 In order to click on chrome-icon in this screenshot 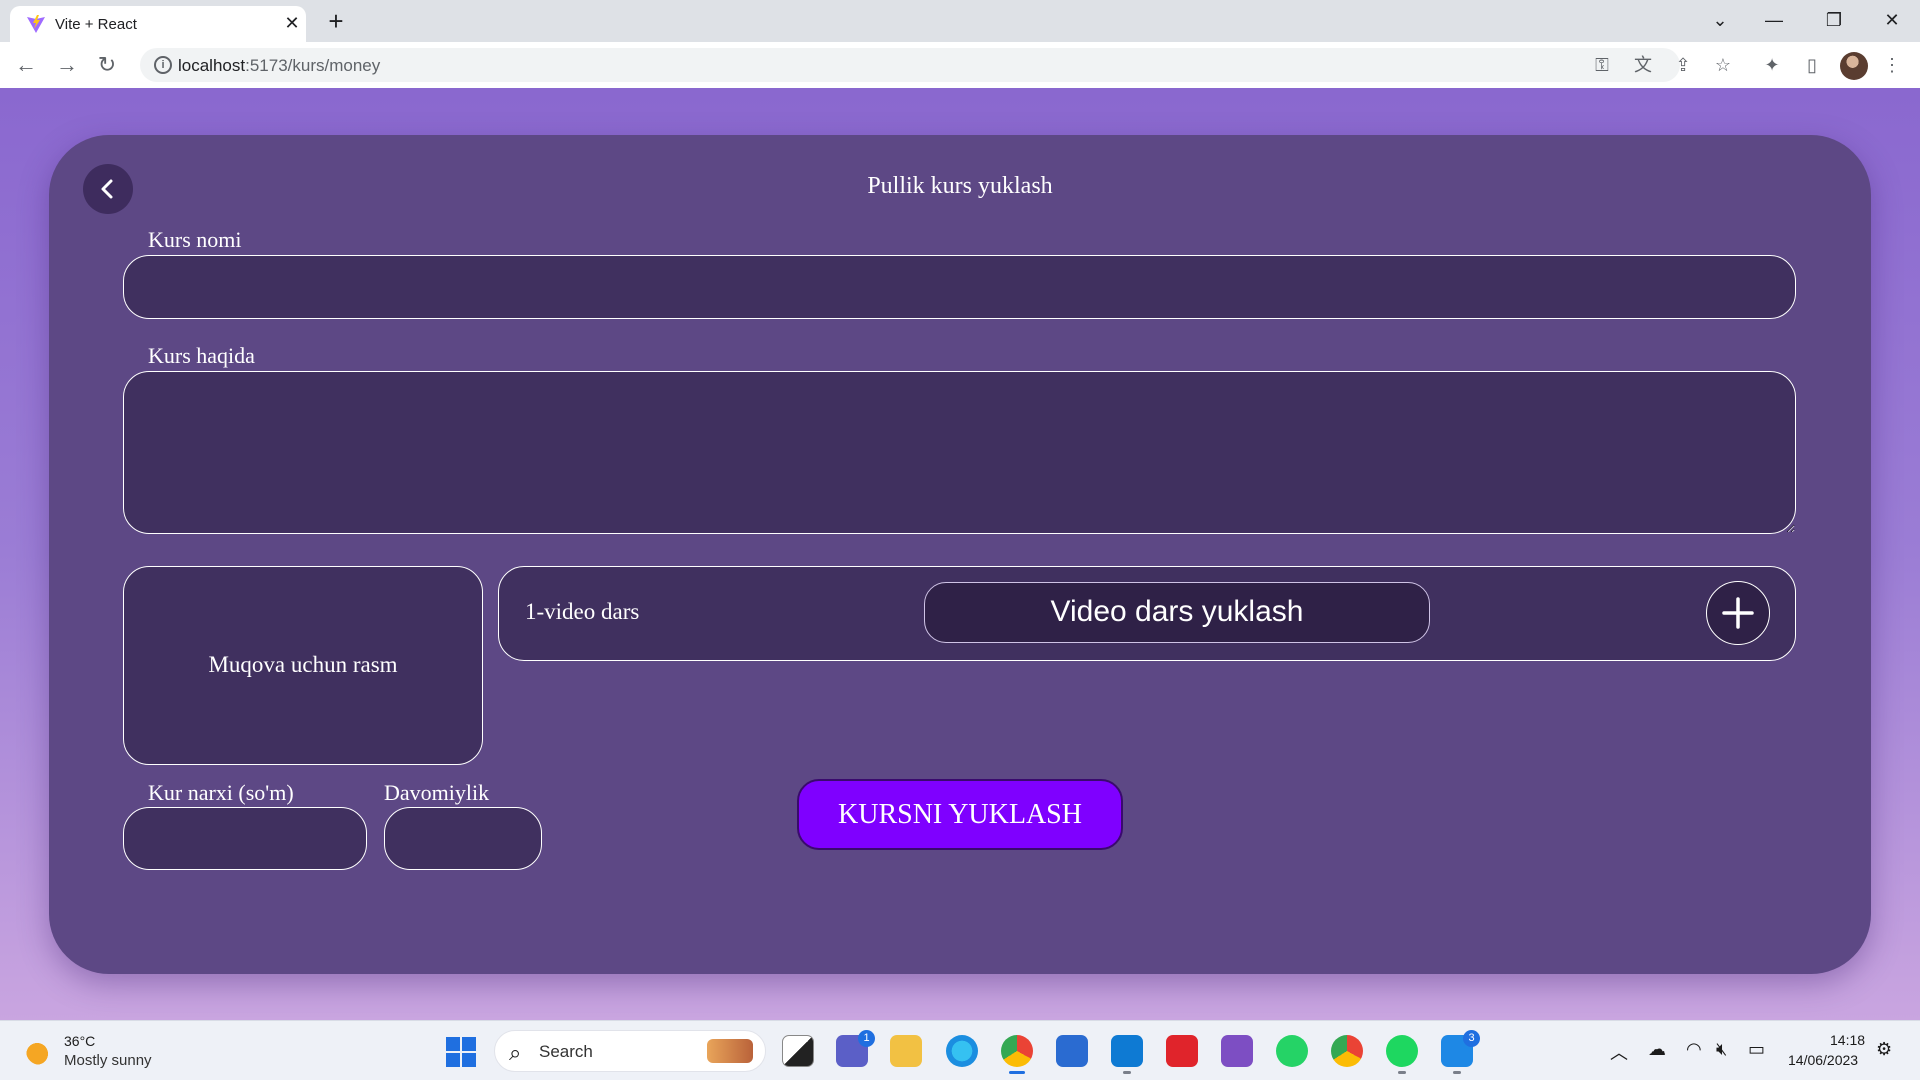, I will do `click(1017, 1054)`.